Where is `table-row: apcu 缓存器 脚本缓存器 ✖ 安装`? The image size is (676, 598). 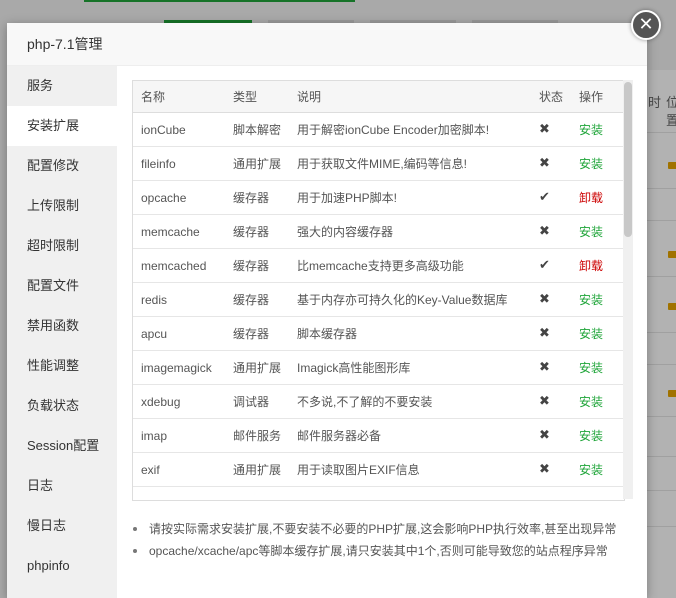 table-row: apcu 缓存器 脚本缓存器 ✖ 安装 is located at coordinates (378, 333).